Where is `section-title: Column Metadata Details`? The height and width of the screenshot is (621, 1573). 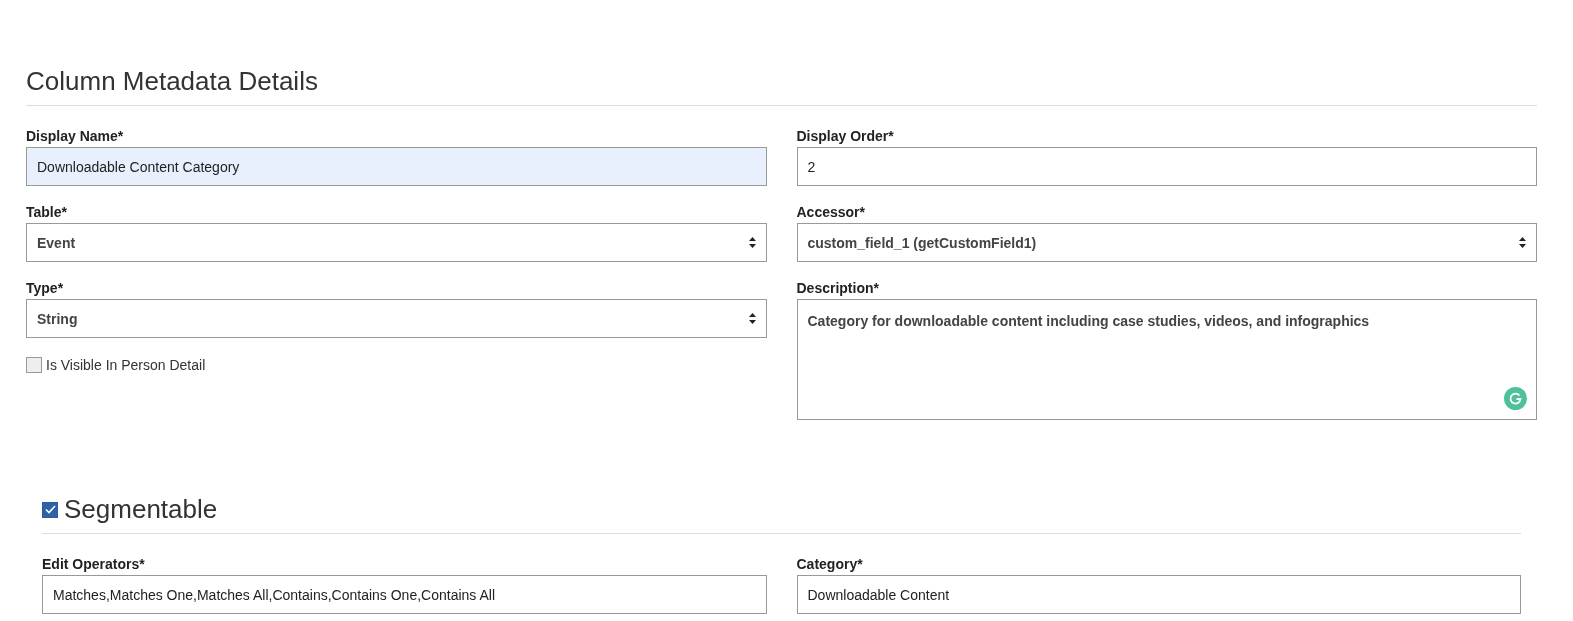
section-title: Column Metadata Details is located at coordinates (781, 86).